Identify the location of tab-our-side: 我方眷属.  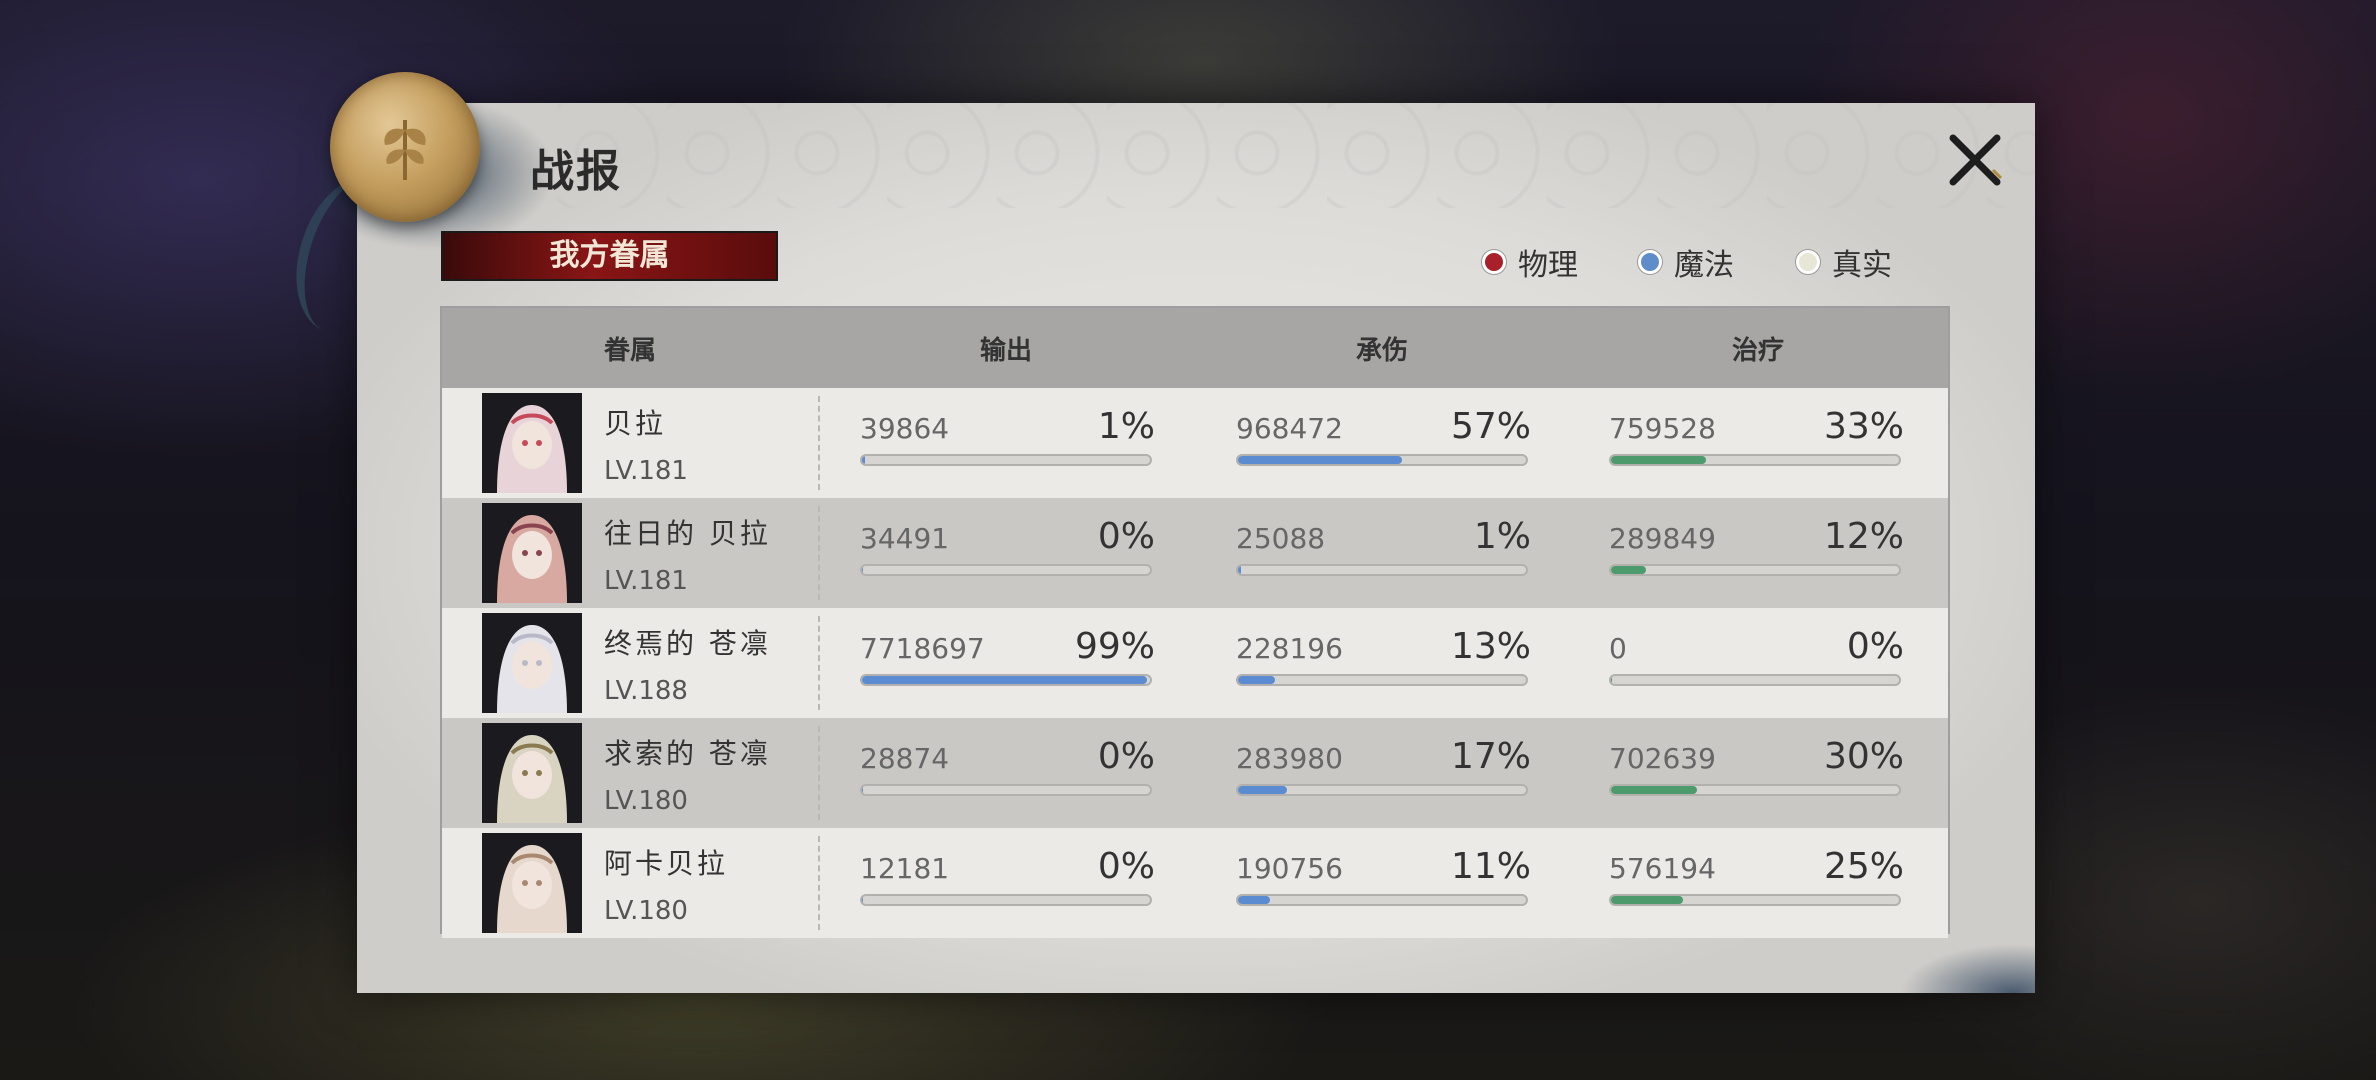
(609, 256).